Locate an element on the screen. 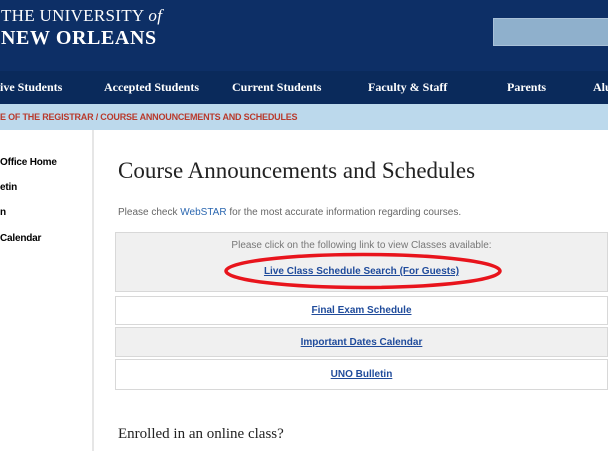 The image size is (608, 451). sidebar: Office Home etin n Calendar is located at coordinates (47, 290).